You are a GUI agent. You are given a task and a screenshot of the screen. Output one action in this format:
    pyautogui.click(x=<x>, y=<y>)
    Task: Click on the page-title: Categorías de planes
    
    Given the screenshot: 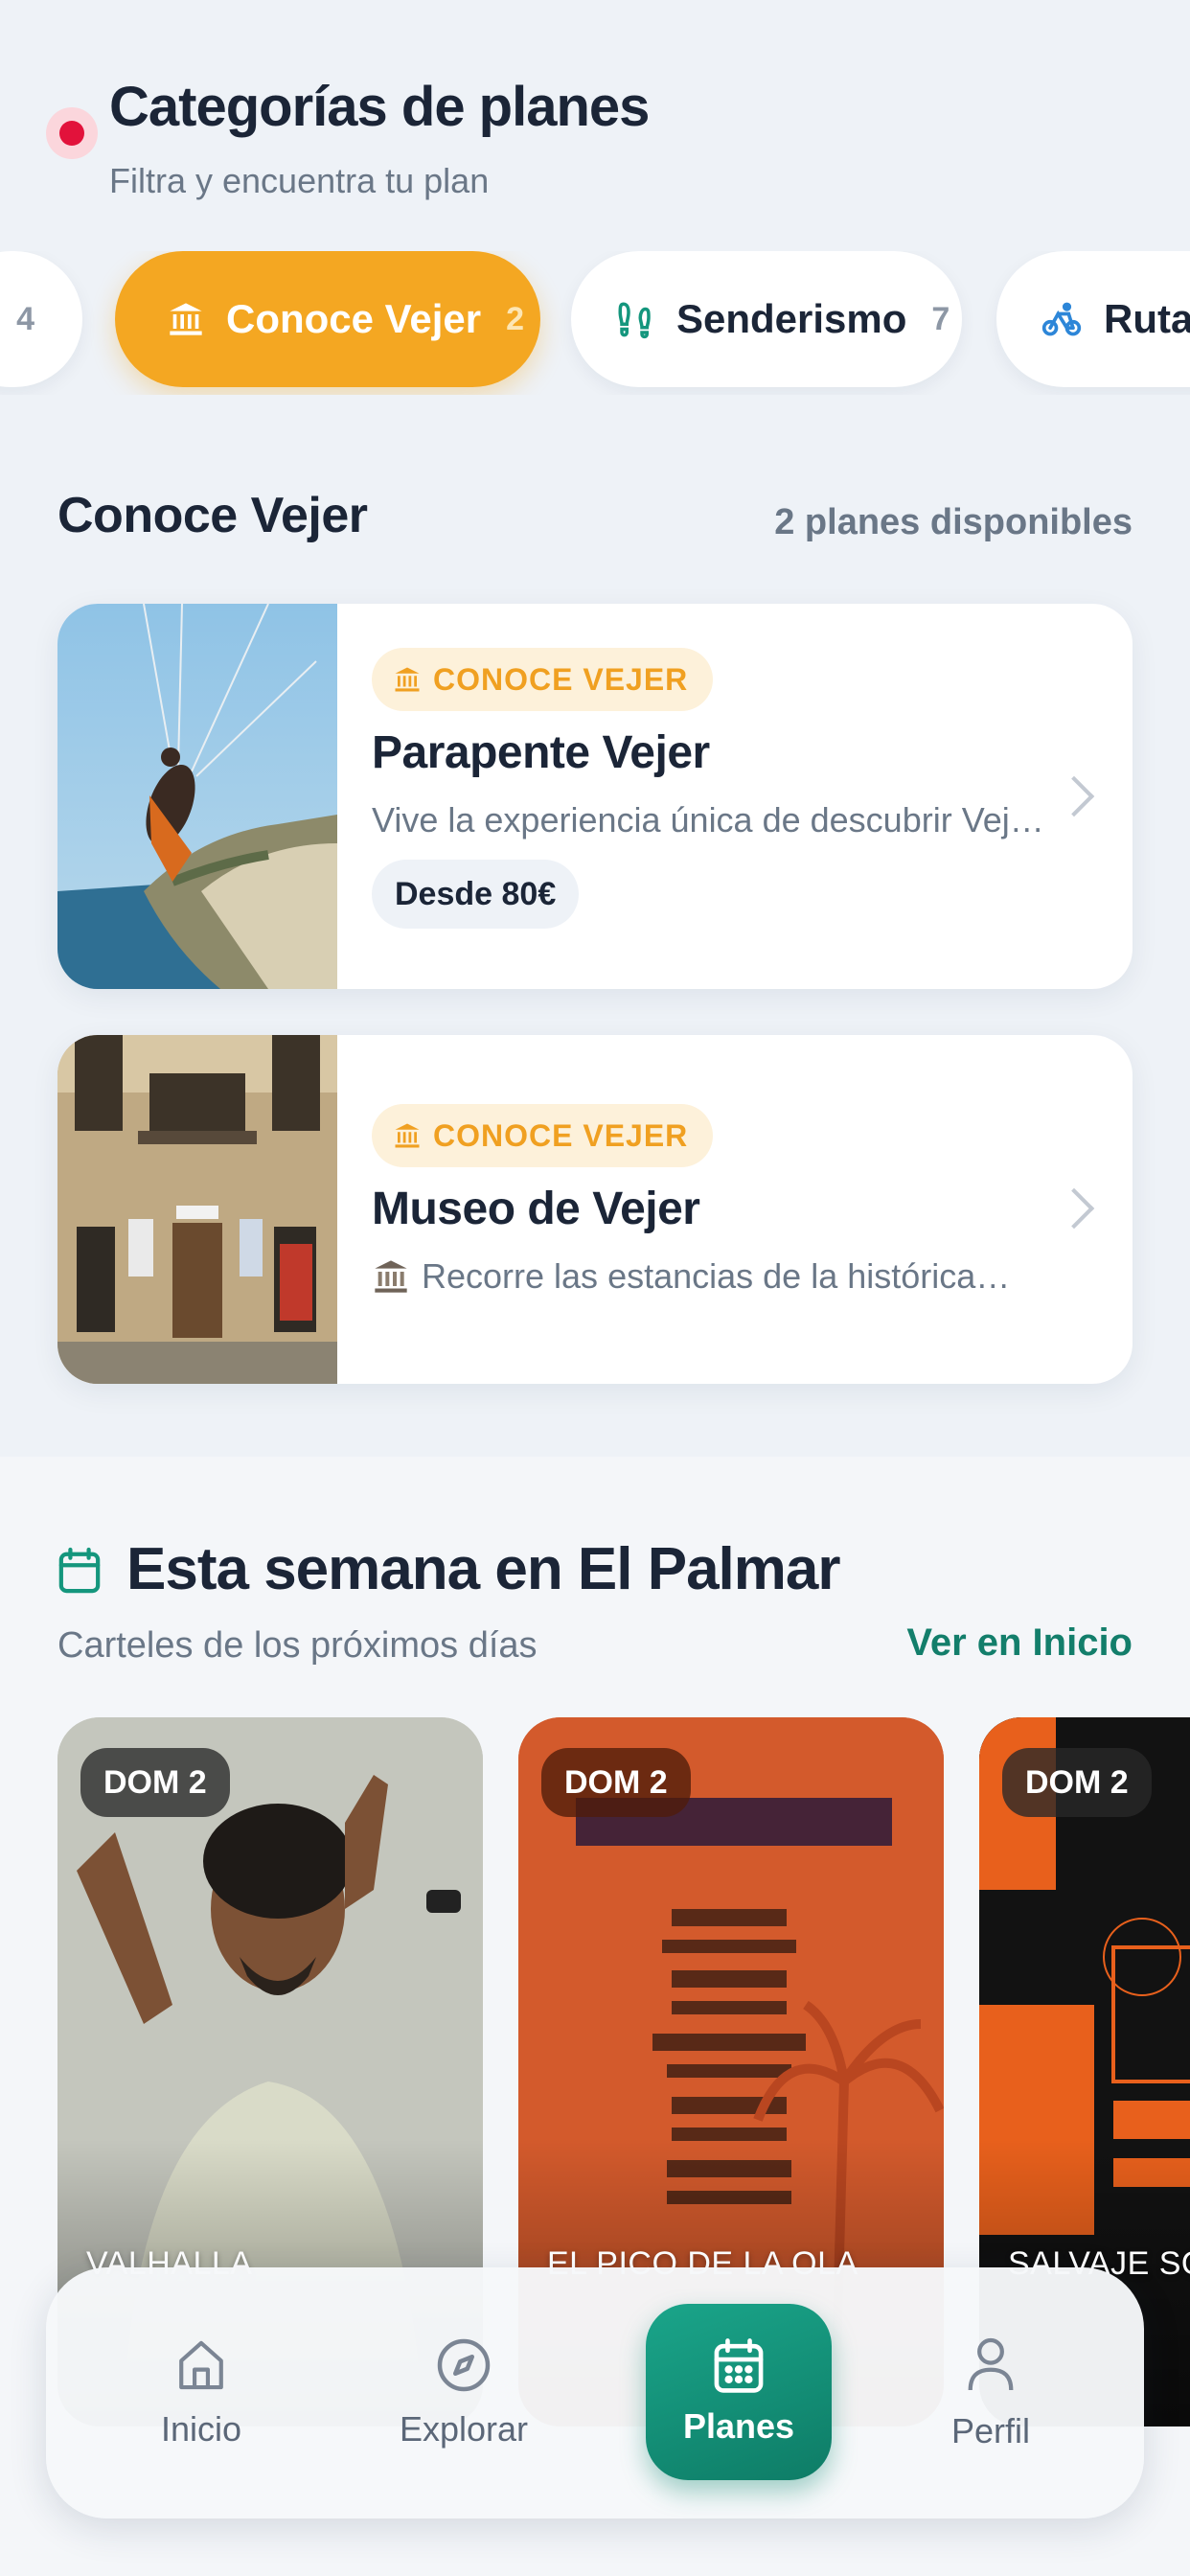 What is the action you would take?
    pyautogui.click(x=380, y=107)
    